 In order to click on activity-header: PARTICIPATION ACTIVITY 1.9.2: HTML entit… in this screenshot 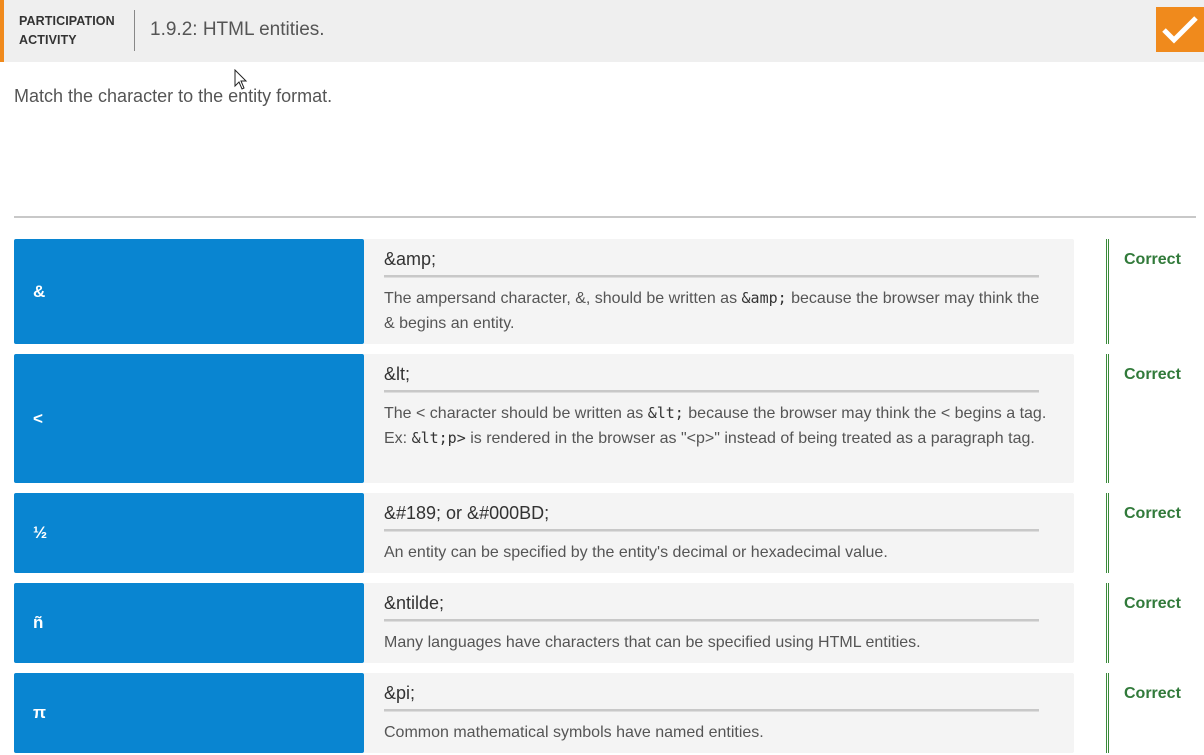, I will do `click(602, 31)`.